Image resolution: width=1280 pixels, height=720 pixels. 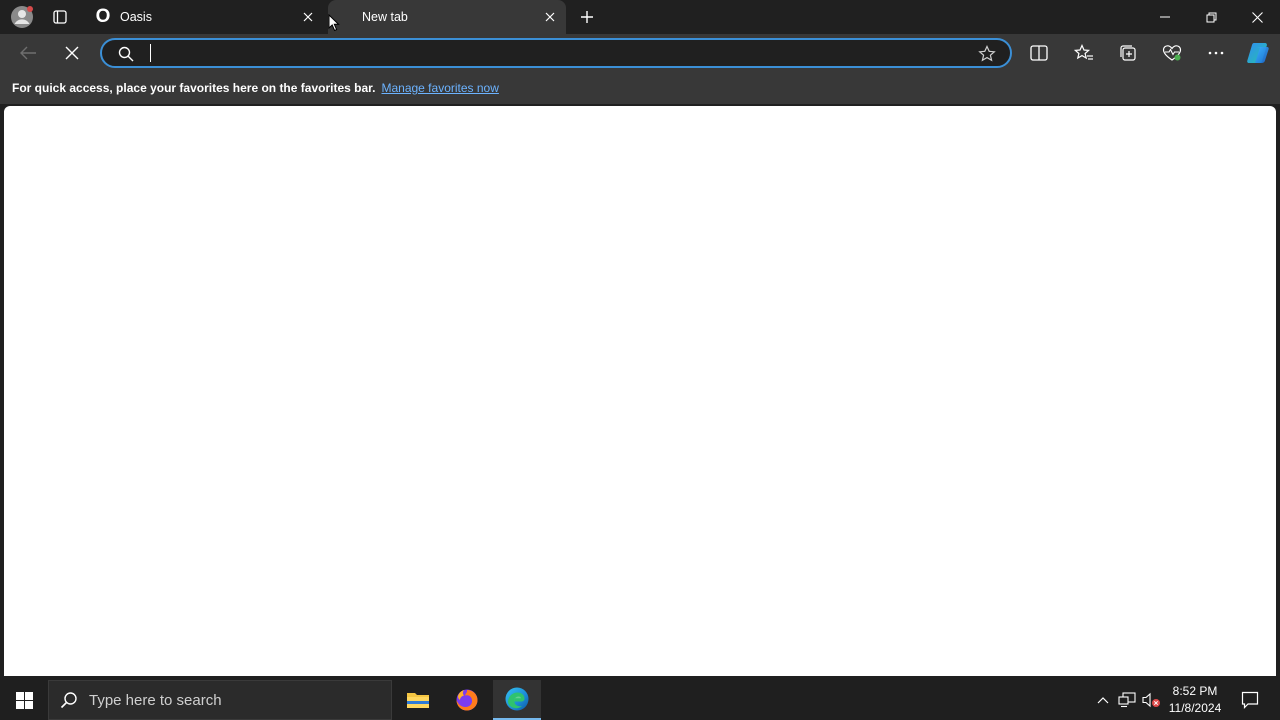 I want to click on star-icon, so click(x=987, y=54).